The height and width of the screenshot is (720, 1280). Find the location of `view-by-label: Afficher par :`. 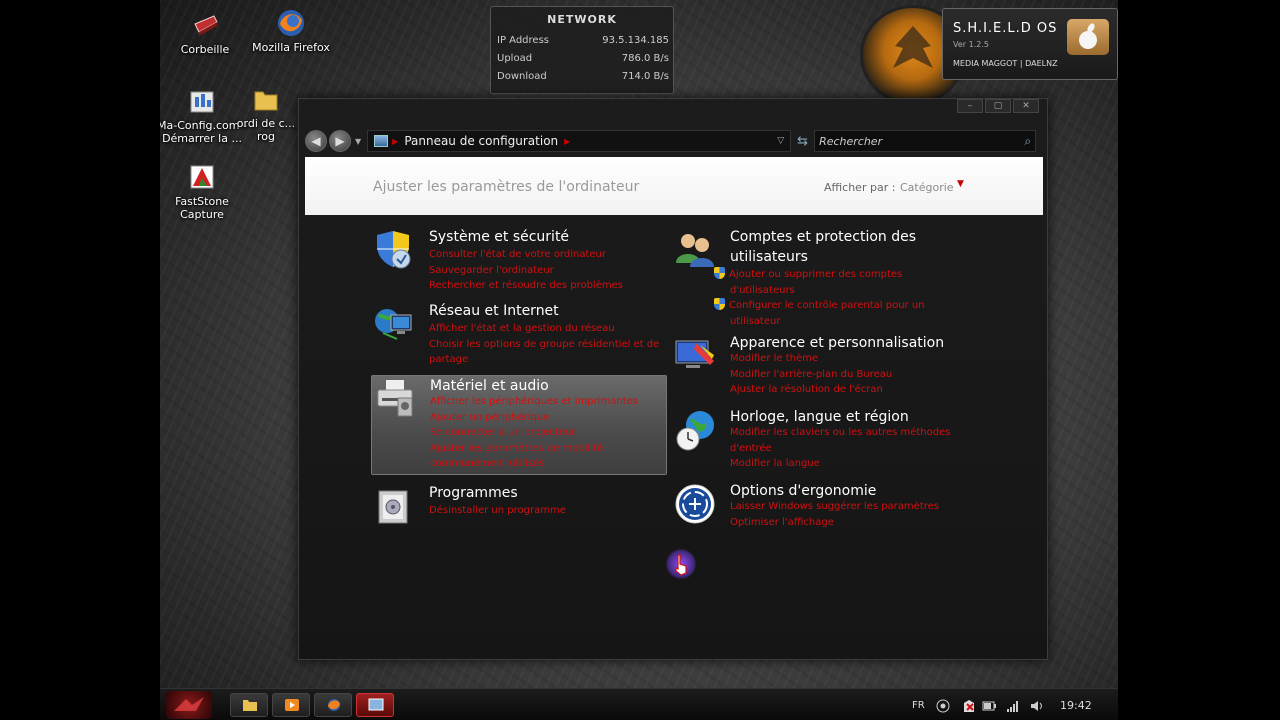

view-by-label: Afficher par : is located at coordinates (860, 187).